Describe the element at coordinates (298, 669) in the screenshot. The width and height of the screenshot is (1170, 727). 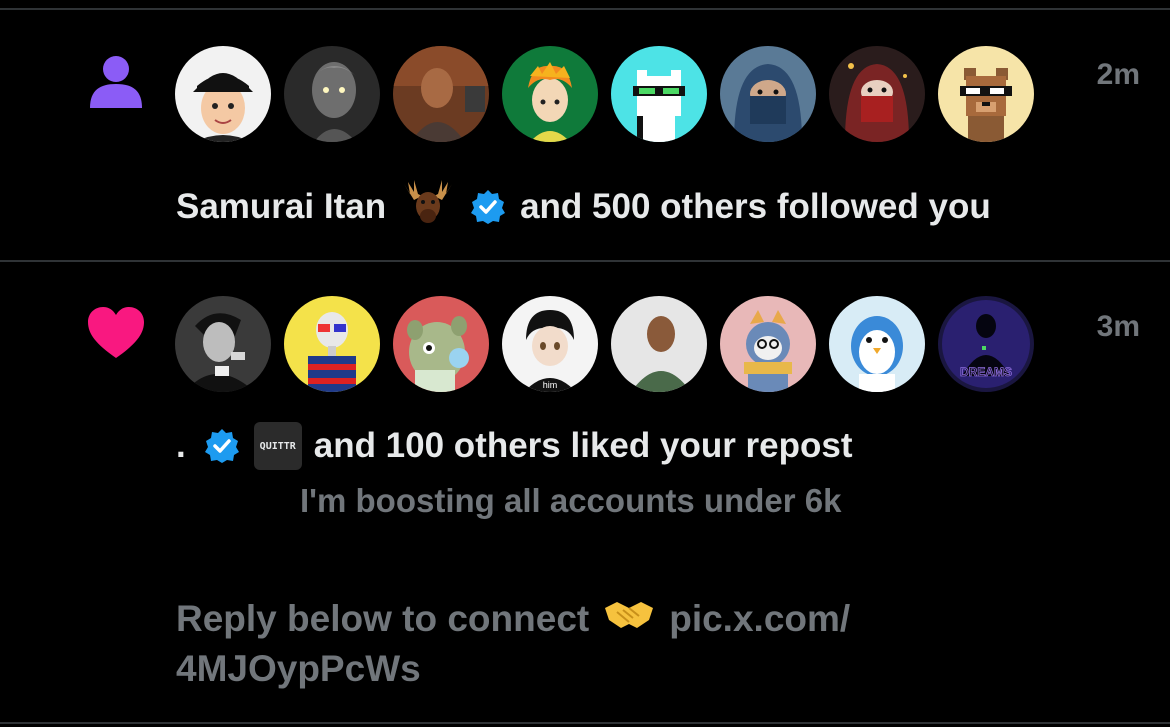
I see `post-preview-line-3: 4MJOypPcWs` at that location.